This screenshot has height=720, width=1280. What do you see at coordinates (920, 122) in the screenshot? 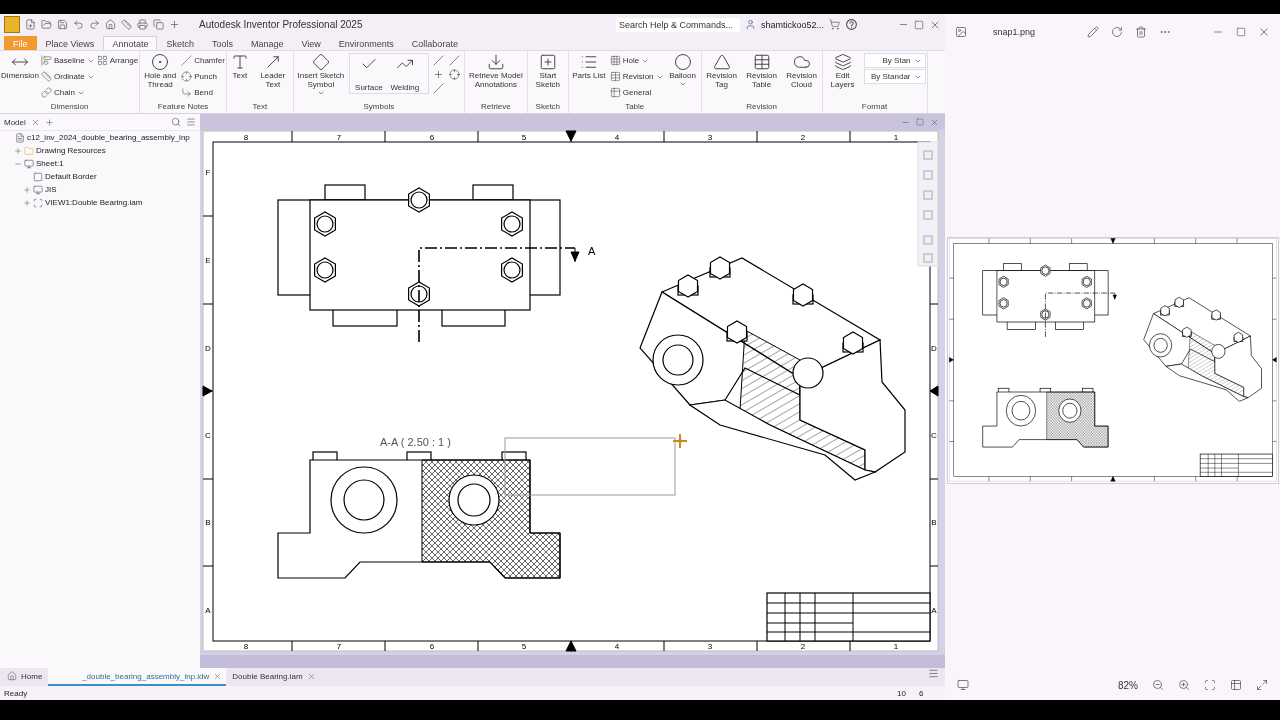
I see `restore-icon` at bounding box center [920, 122].